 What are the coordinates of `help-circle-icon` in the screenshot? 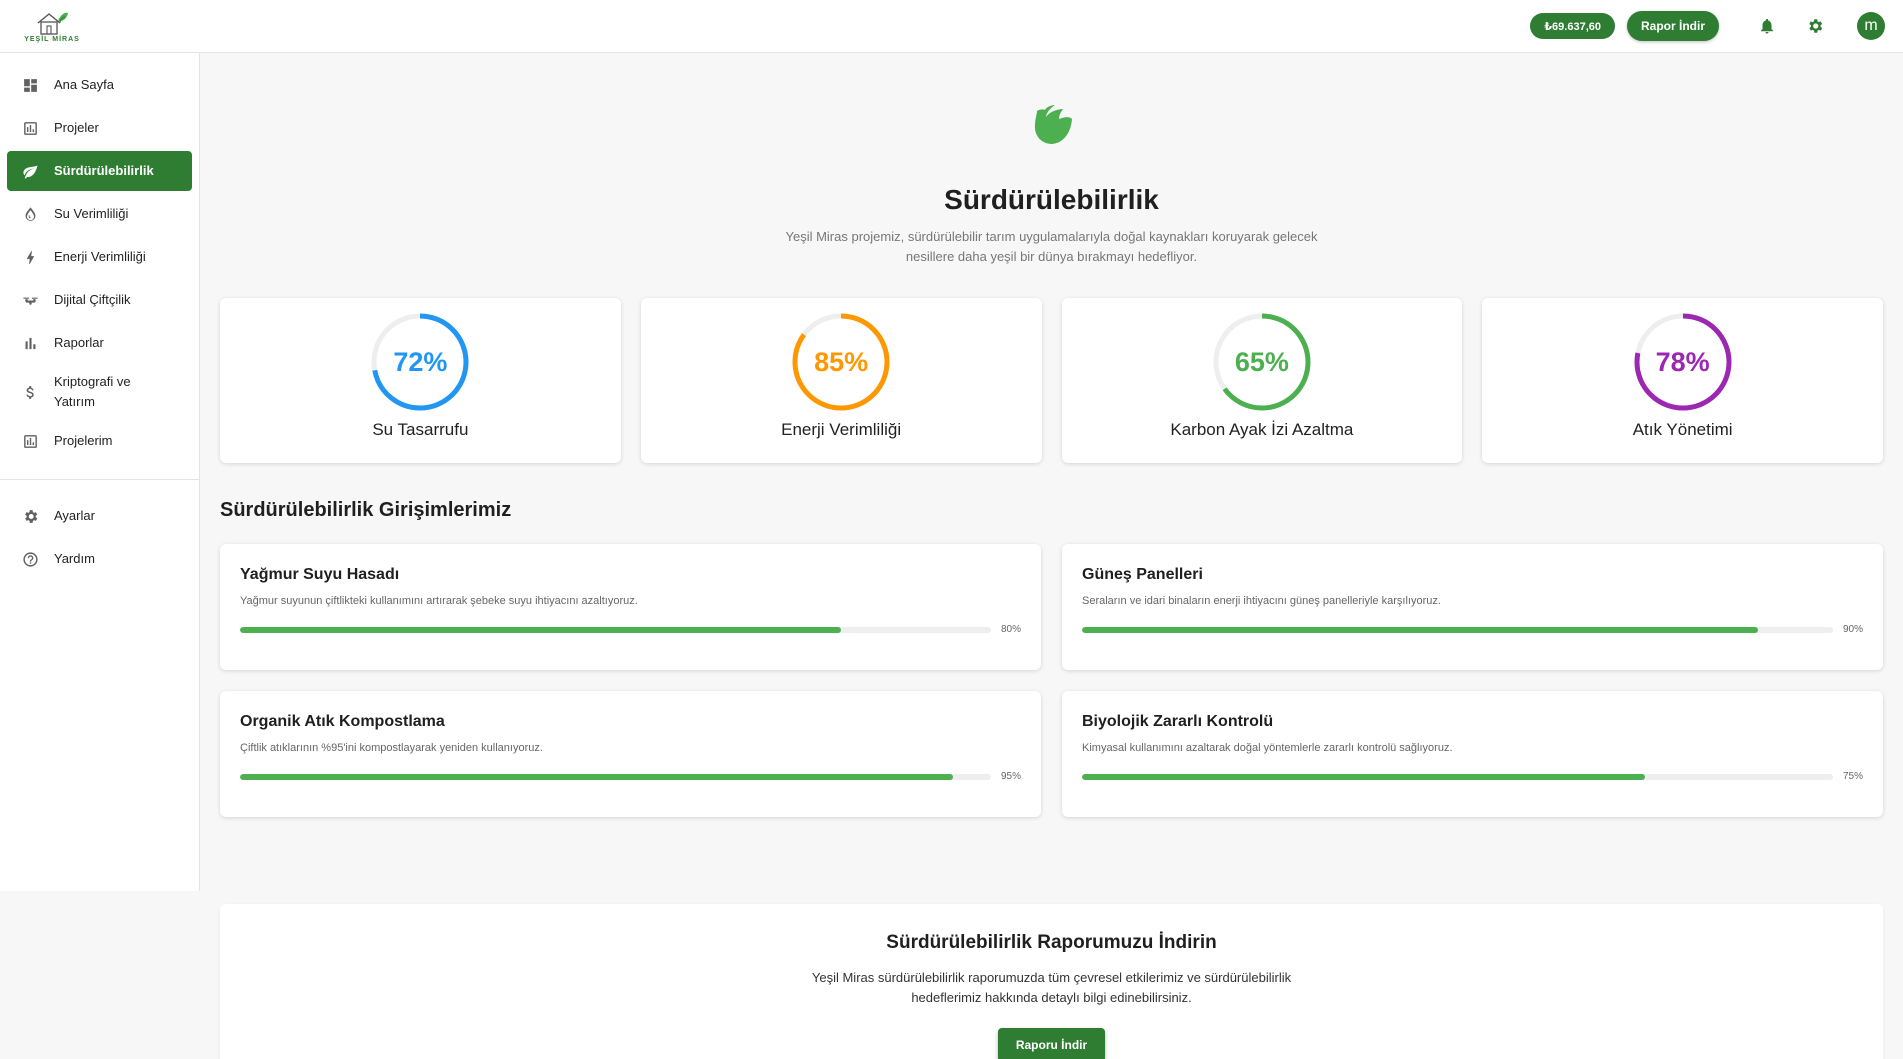 It's located at (30, 559).